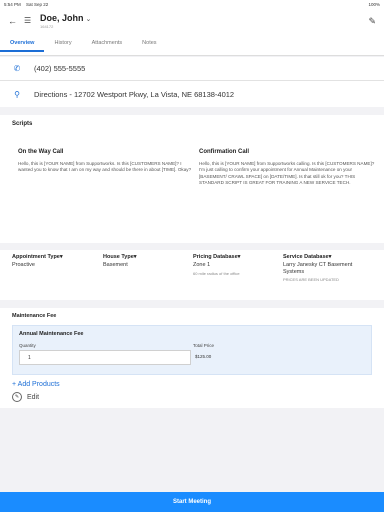 The height and width of the screenshot is (512, 384). Describe the element at coordinates (192, 4) in the screenshot. I see `status-bar: 5:54 PM Sat Sep 22 100%` at that location.